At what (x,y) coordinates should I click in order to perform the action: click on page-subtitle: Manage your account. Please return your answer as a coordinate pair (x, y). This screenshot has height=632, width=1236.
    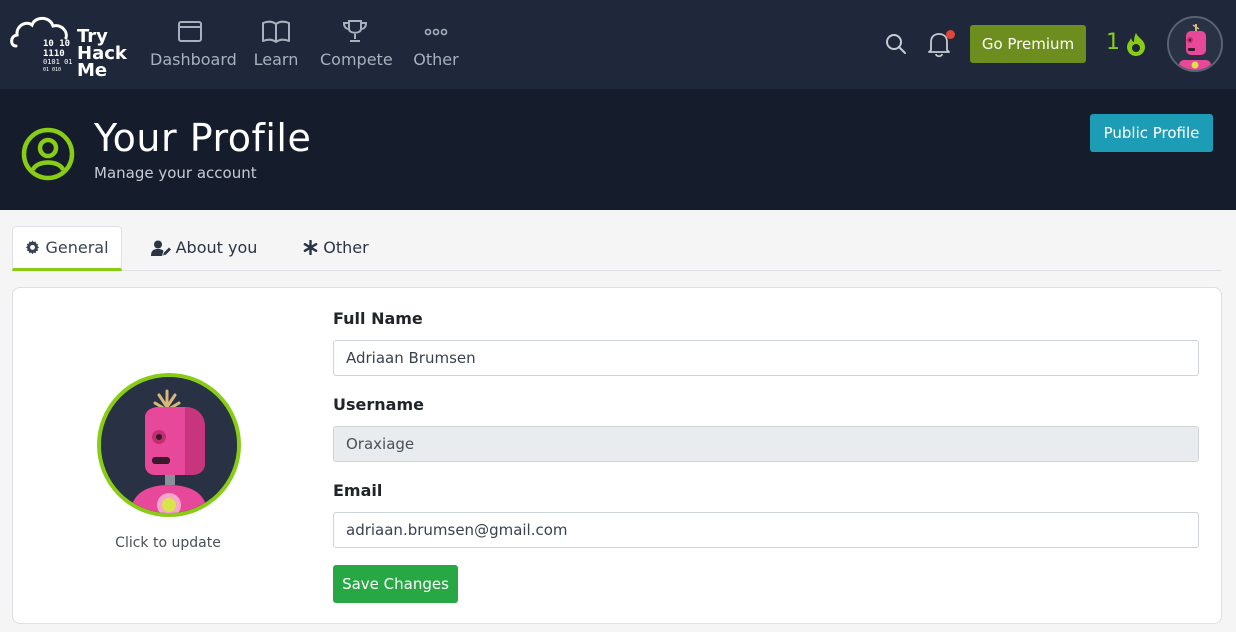
    Looking at the image, I should click on (175, 173).